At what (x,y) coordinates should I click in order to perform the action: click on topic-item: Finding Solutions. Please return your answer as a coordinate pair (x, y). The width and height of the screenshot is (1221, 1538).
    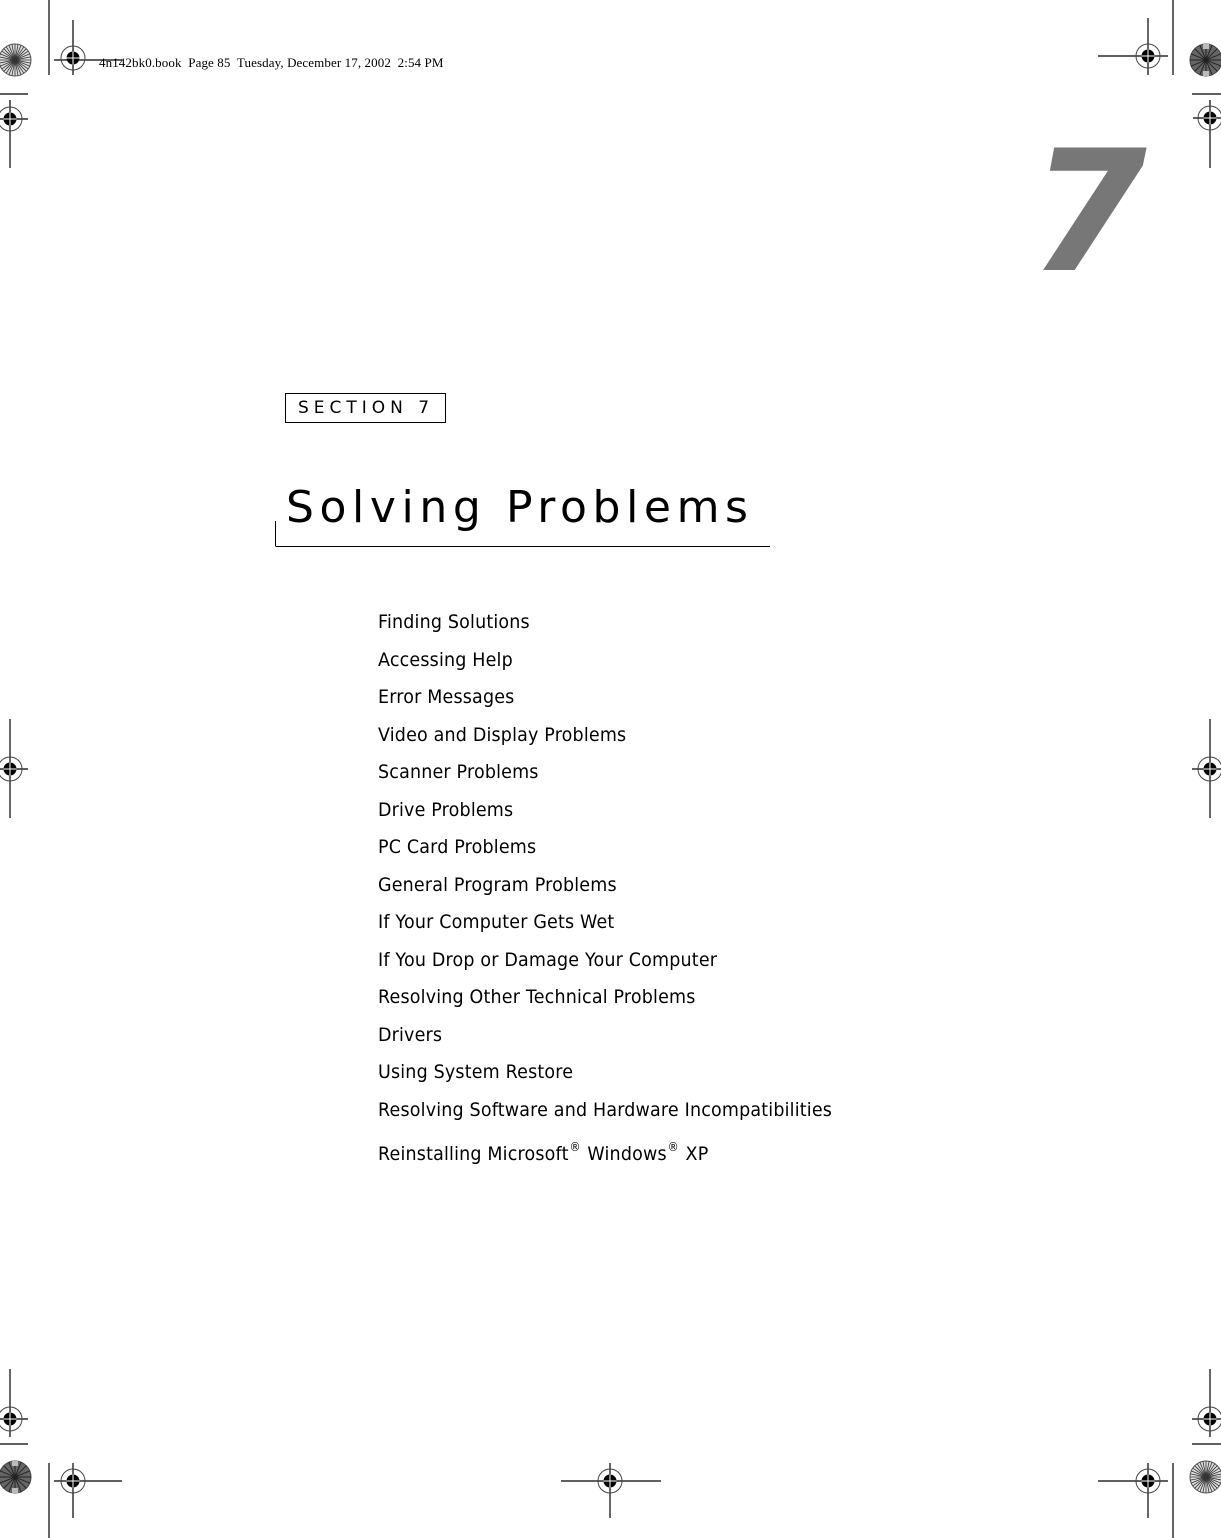
    Looking at the image, I should click on (454, 622).